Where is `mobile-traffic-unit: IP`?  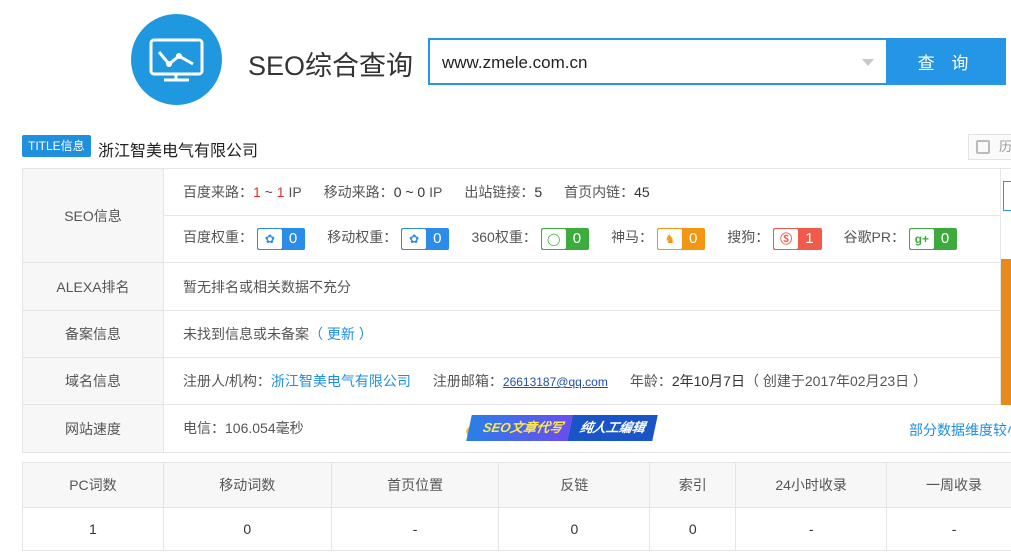 mobile-traffic-unit: IP is located at coordinates (434, 192).